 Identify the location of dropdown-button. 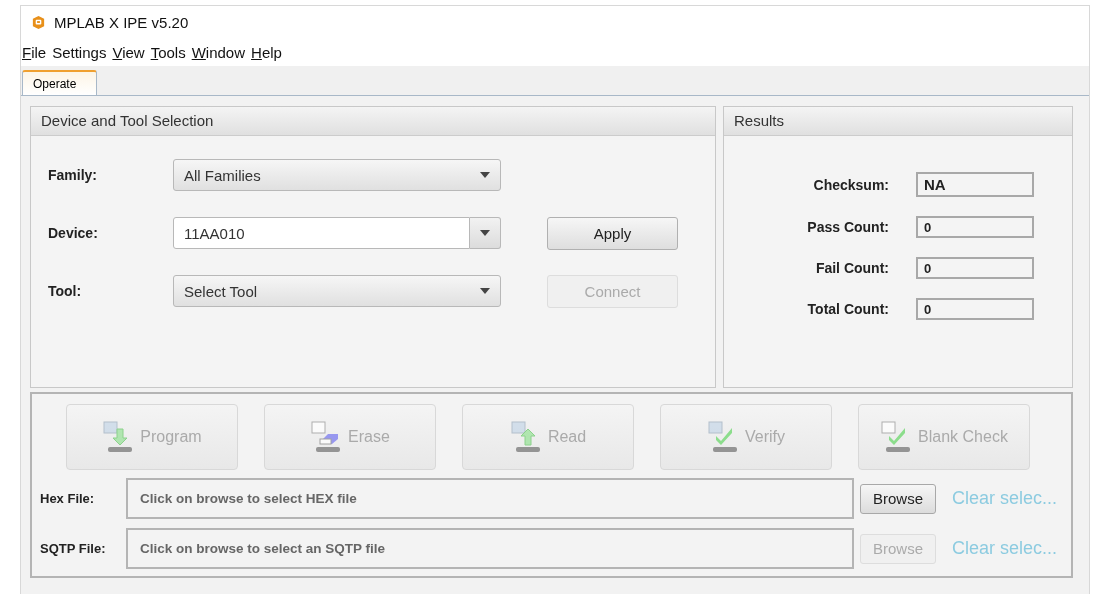
(485, 233).